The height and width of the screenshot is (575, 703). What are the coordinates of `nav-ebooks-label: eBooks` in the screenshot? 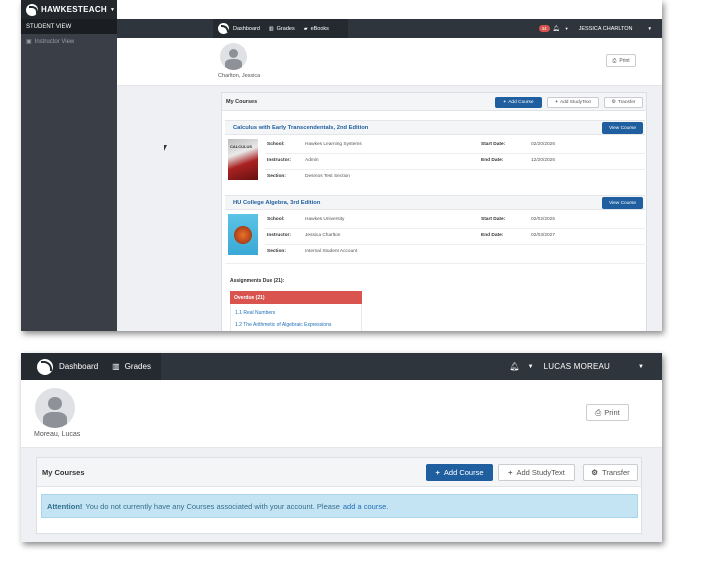 It's located at (319, 28).